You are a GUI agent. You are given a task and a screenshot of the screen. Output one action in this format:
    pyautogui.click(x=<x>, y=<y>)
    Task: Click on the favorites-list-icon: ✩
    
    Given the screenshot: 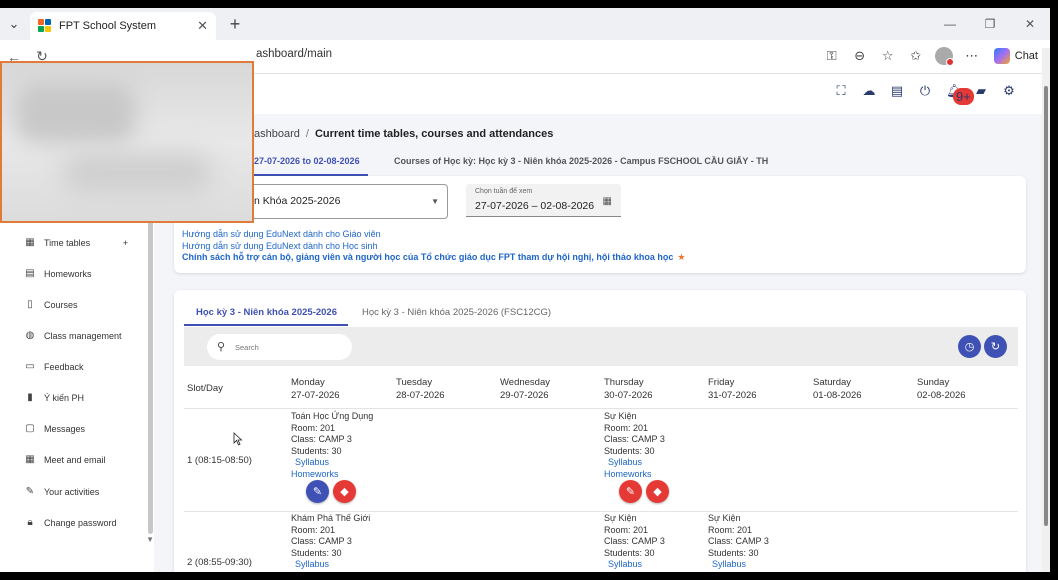 What is the action you would take?
    pyautogui.click(x=916, y=56)
    